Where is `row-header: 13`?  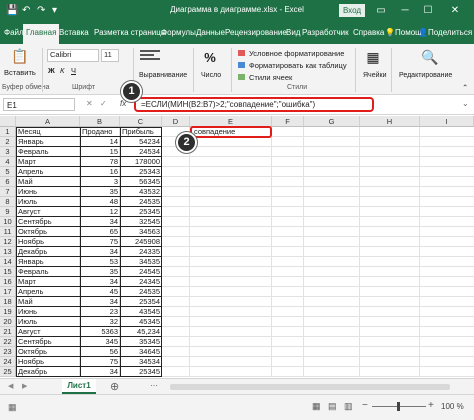
row-header: 13 is located at coordinates (8, 252).